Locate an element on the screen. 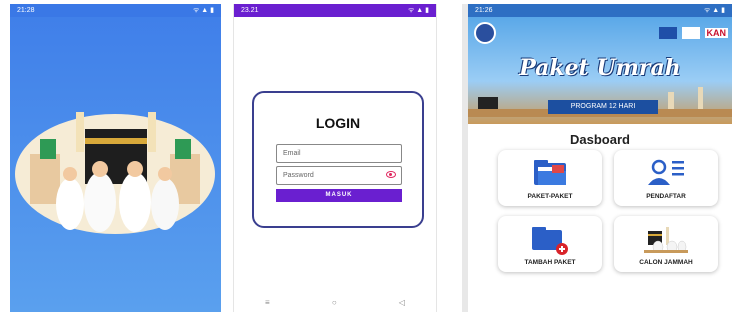  password-placeholder: Password is located at coordinates (298, 175).